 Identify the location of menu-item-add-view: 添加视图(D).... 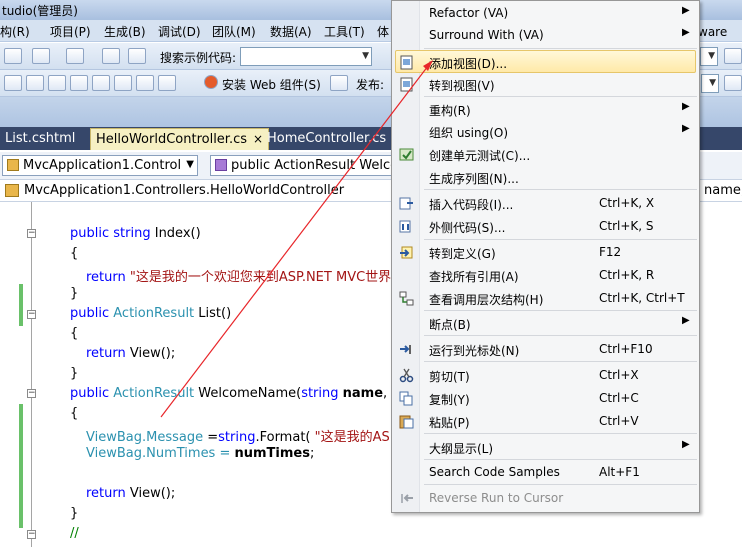
(545, 61).